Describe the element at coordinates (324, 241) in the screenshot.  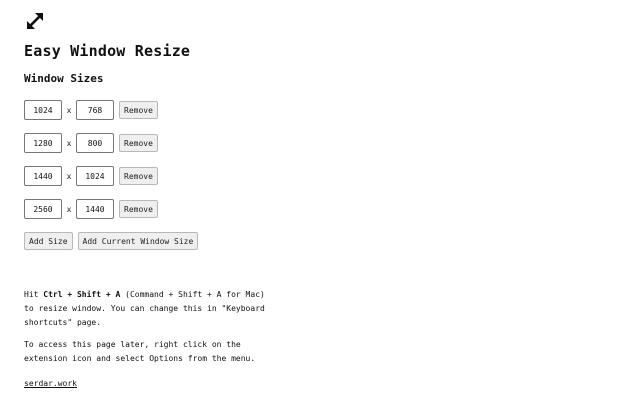
I see `size-actions: Add Size Add Current Window Size` at that location.